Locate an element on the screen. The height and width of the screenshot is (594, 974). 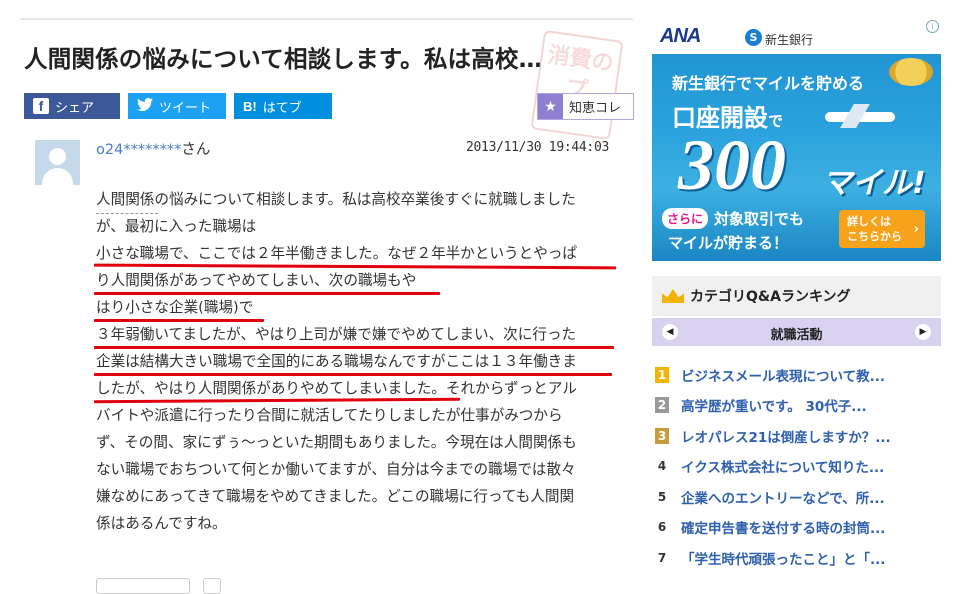
ranking-header: カテゴリQ&Aランキング is located at coordinates (796, 296).